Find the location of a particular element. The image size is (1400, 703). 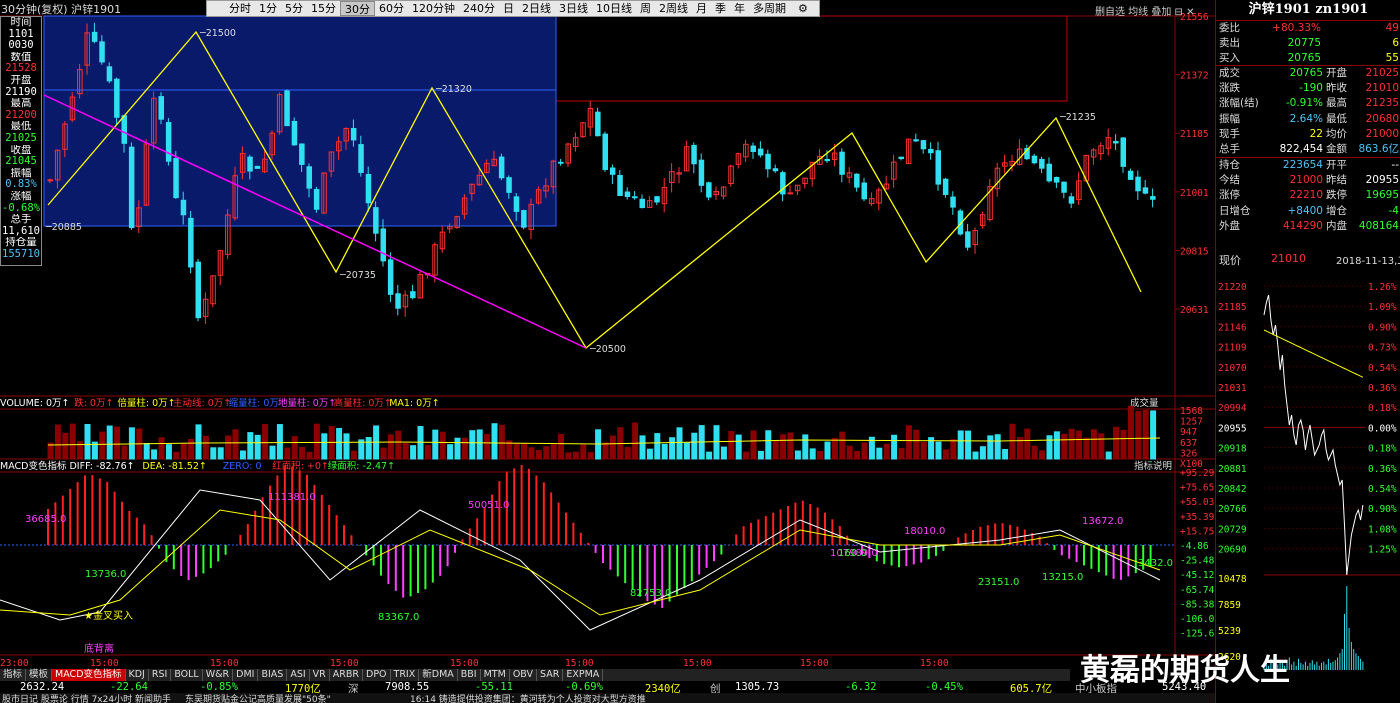

indicator-tab: BOLL is located at coordinates (187, 675).